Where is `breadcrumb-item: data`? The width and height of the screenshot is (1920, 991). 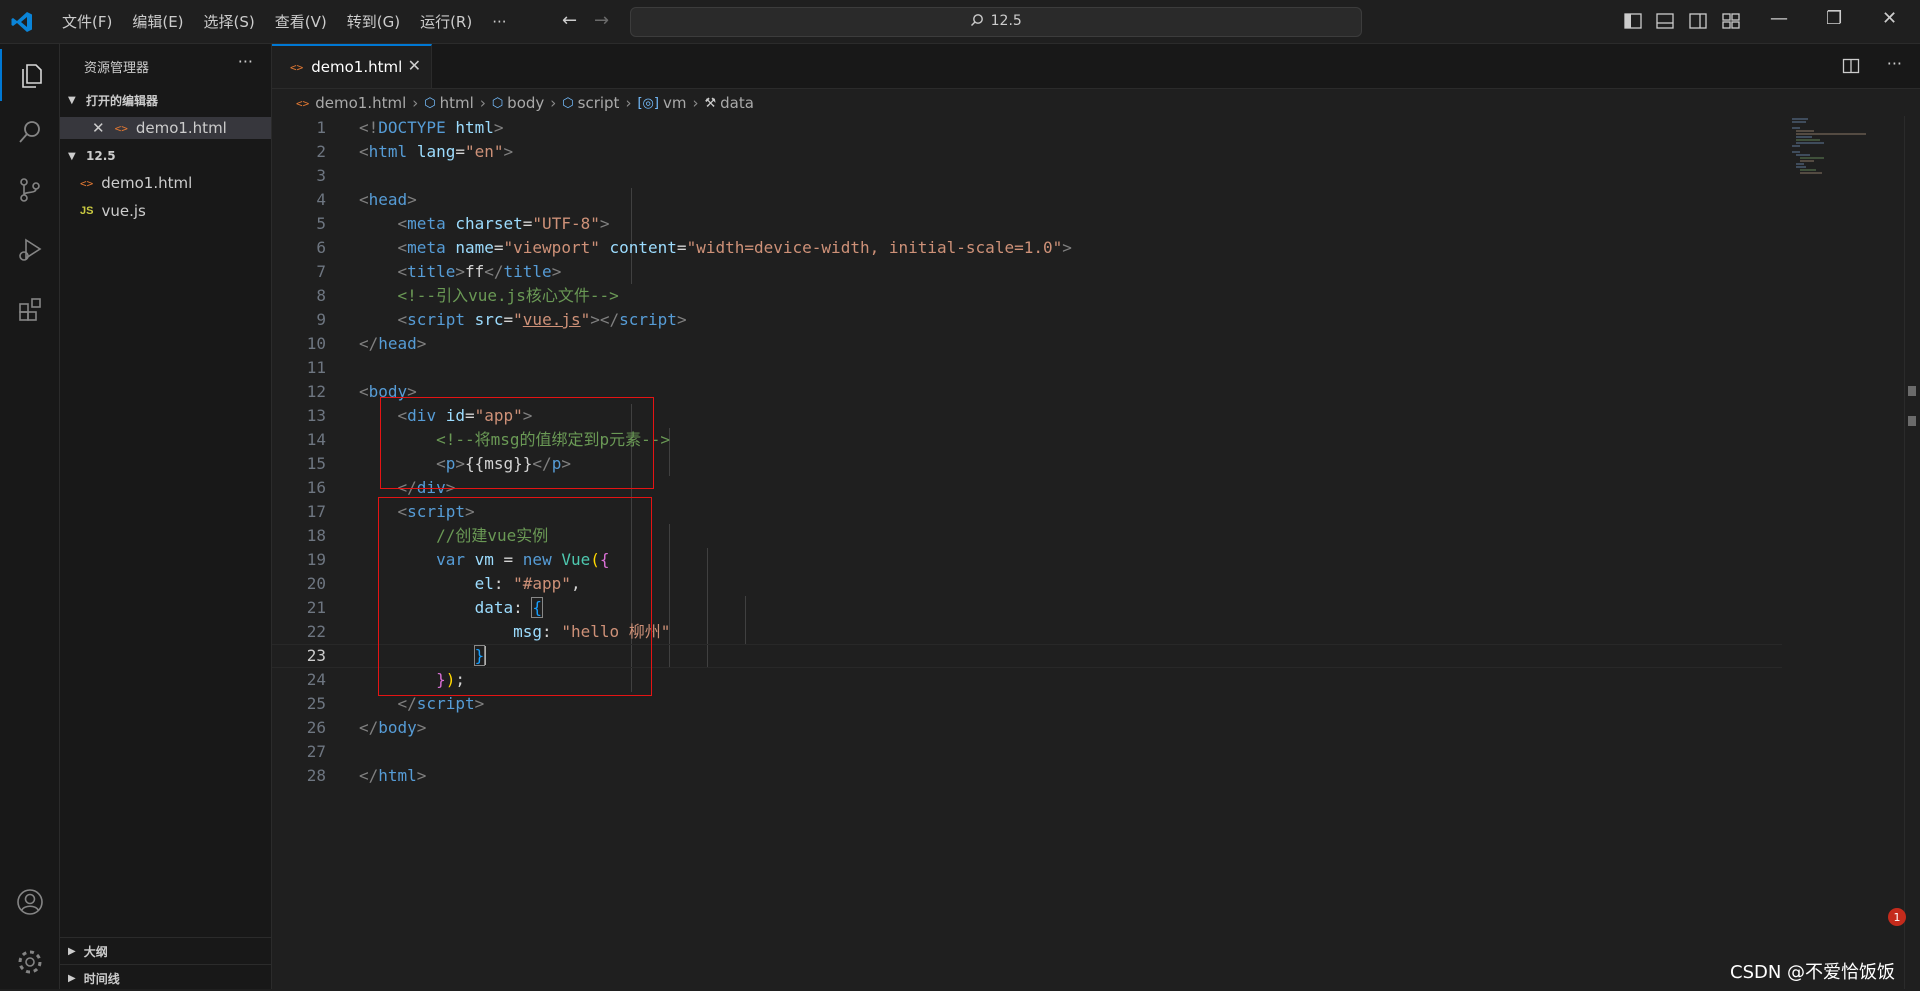
breadcrumb-item: data is located at coordinates (737, 103).